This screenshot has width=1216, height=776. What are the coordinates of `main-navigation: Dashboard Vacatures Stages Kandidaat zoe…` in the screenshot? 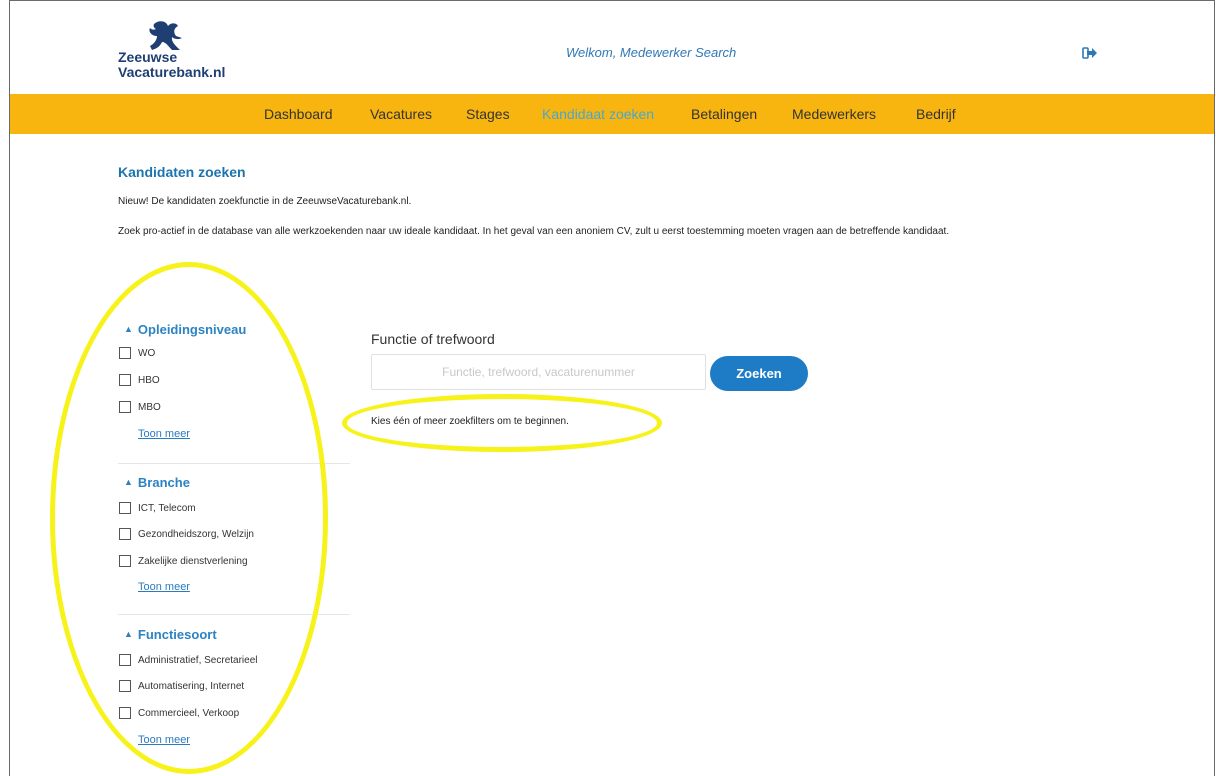 It's located at (612, 114).